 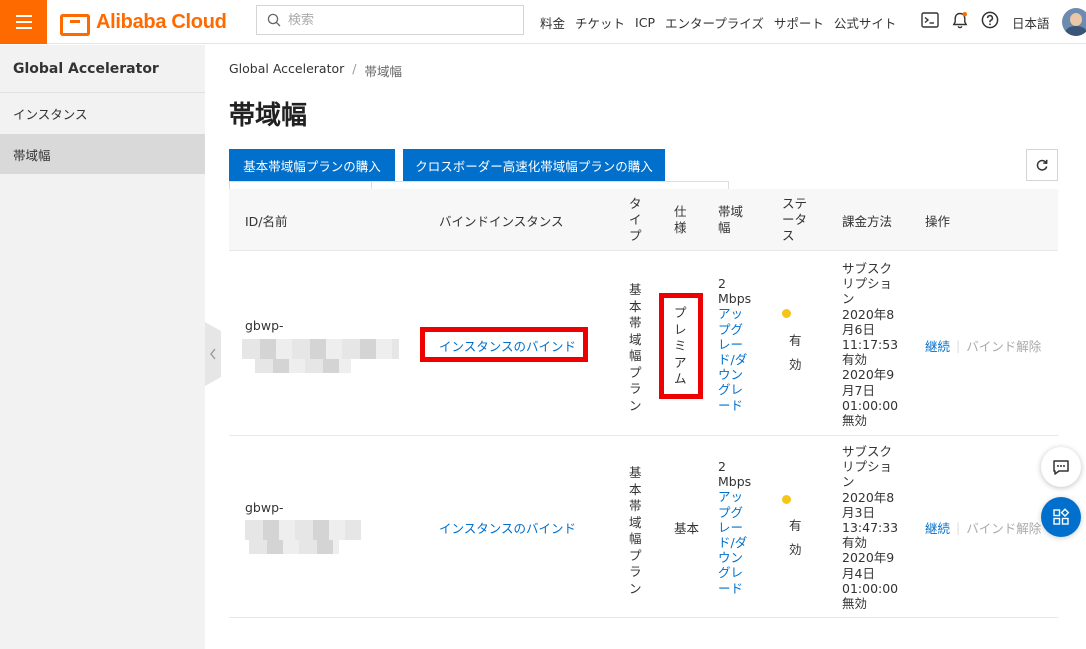 What do you see at coordinates (552, 22) in the screenshot?
I see `nav-pricing: 料金` at bounding box center [552, 22].